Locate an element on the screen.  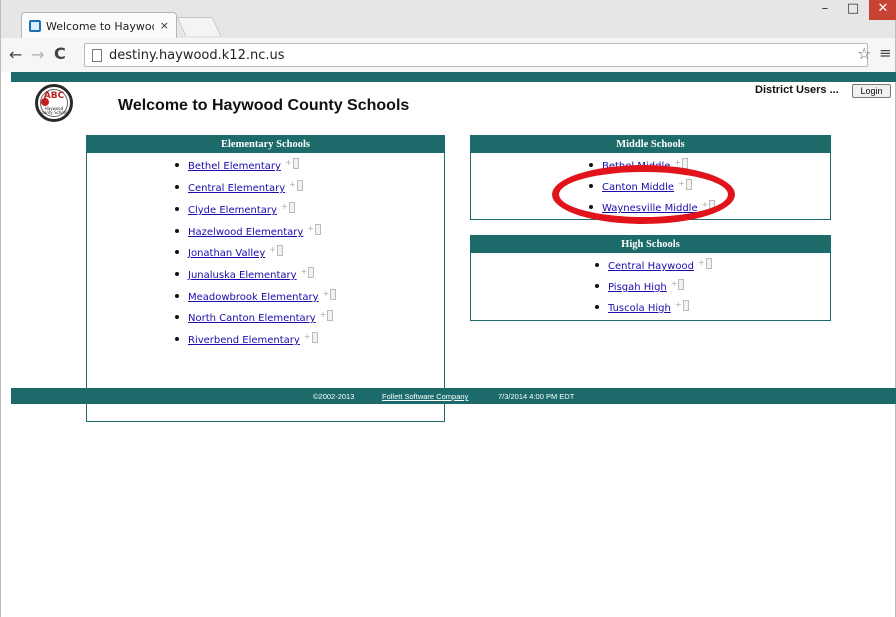
footer-copyright: ©2002-2013 is located at coordinates (334, 396).